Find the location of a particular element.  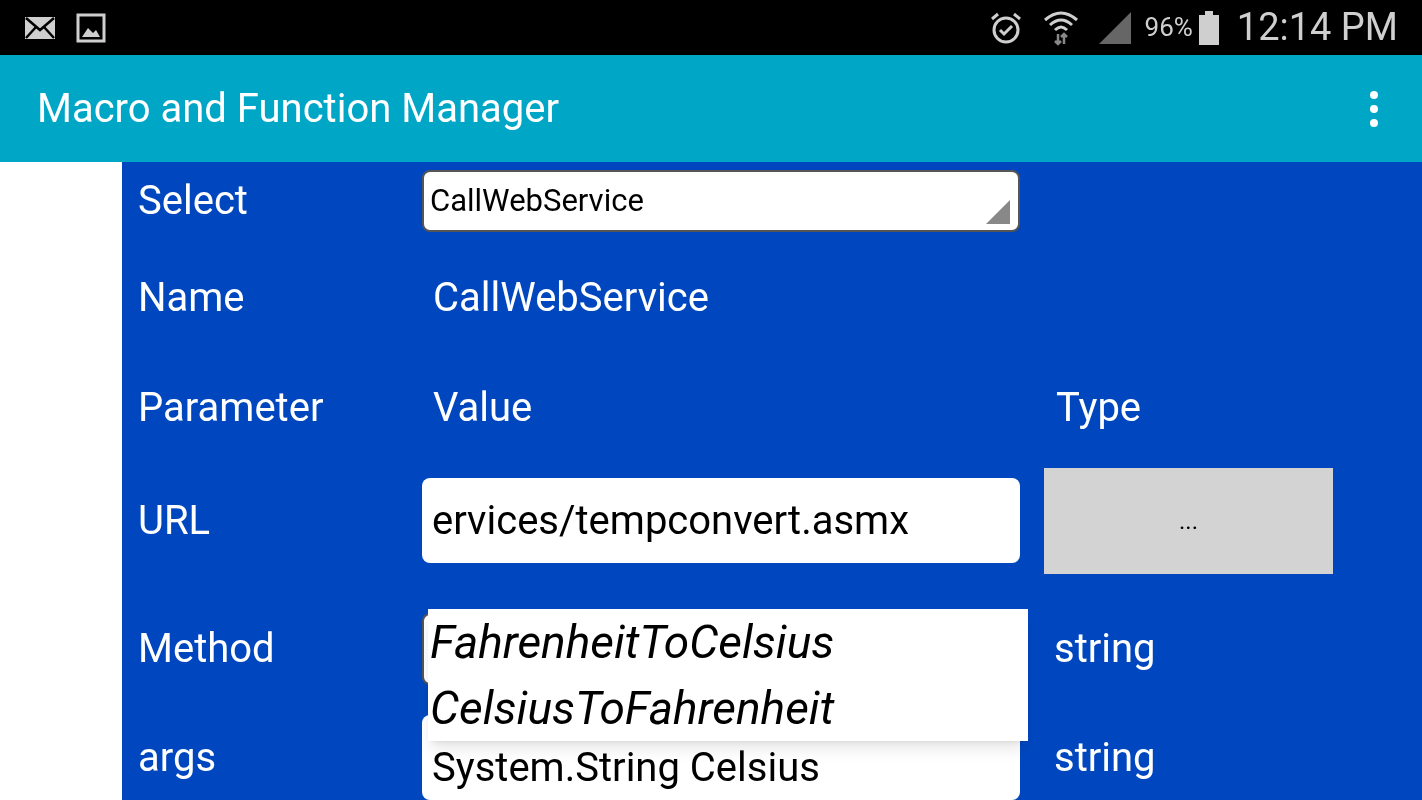

name-value: CallWebService is located at coordinates (571, 298).